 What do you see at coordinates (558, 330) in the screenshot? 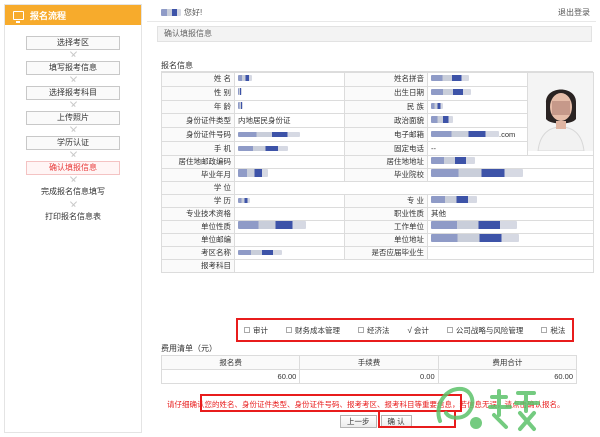
I see `subject-label: 税法` at bounding box center [558, 330].